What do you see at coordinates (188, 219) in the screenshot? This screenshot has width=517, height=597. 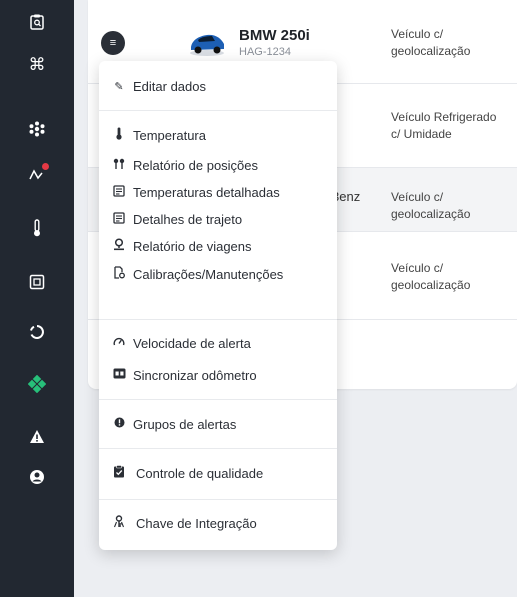 I see `menu-item-label: Detalhes de trajeto` at bounding box center [188, 219].